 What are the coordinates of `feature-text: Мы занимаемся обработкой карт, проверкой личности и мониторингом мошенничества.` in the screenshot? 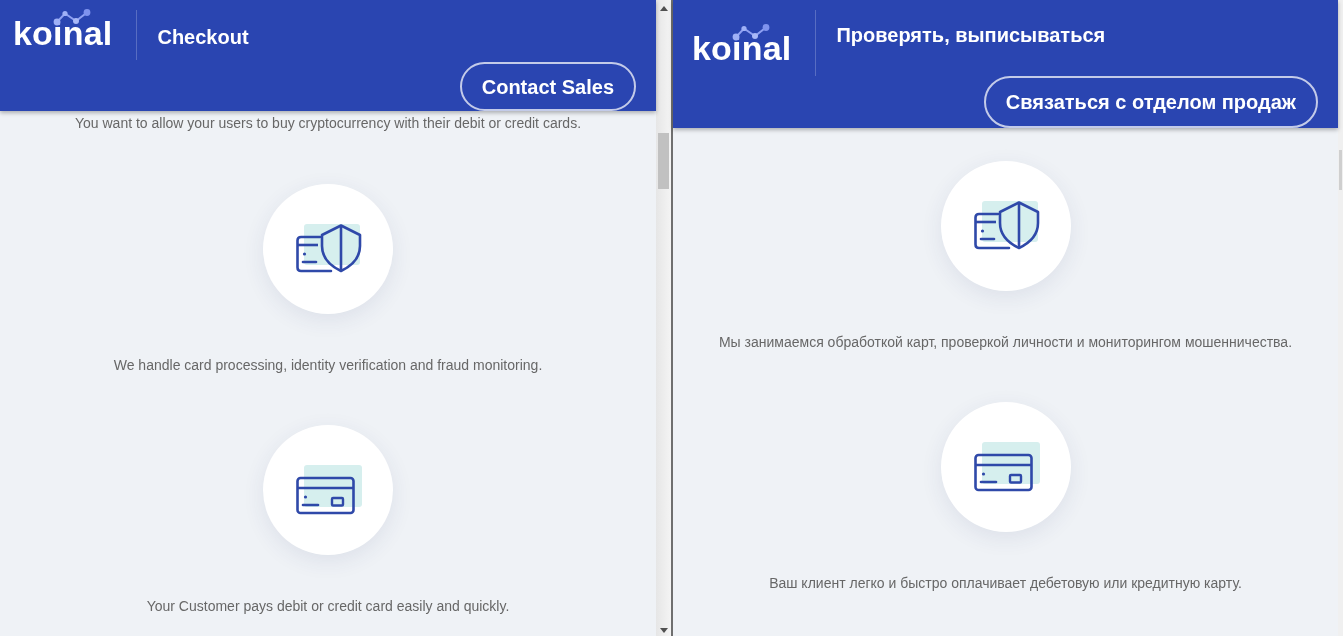 It's located at (1005, 342).